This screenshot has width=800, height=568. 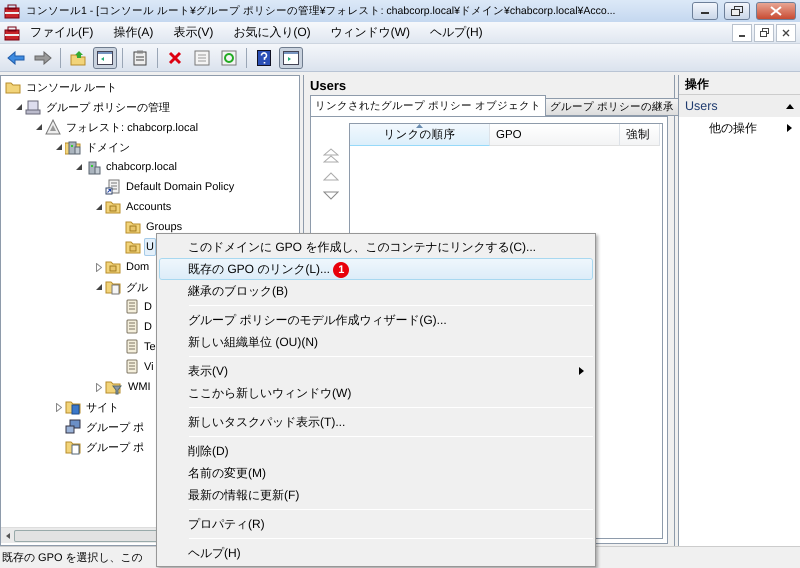 What do you see at coordinates (53, 127) in the screenshot?
I see `triangle-icon` at bounding box center [53, 127].